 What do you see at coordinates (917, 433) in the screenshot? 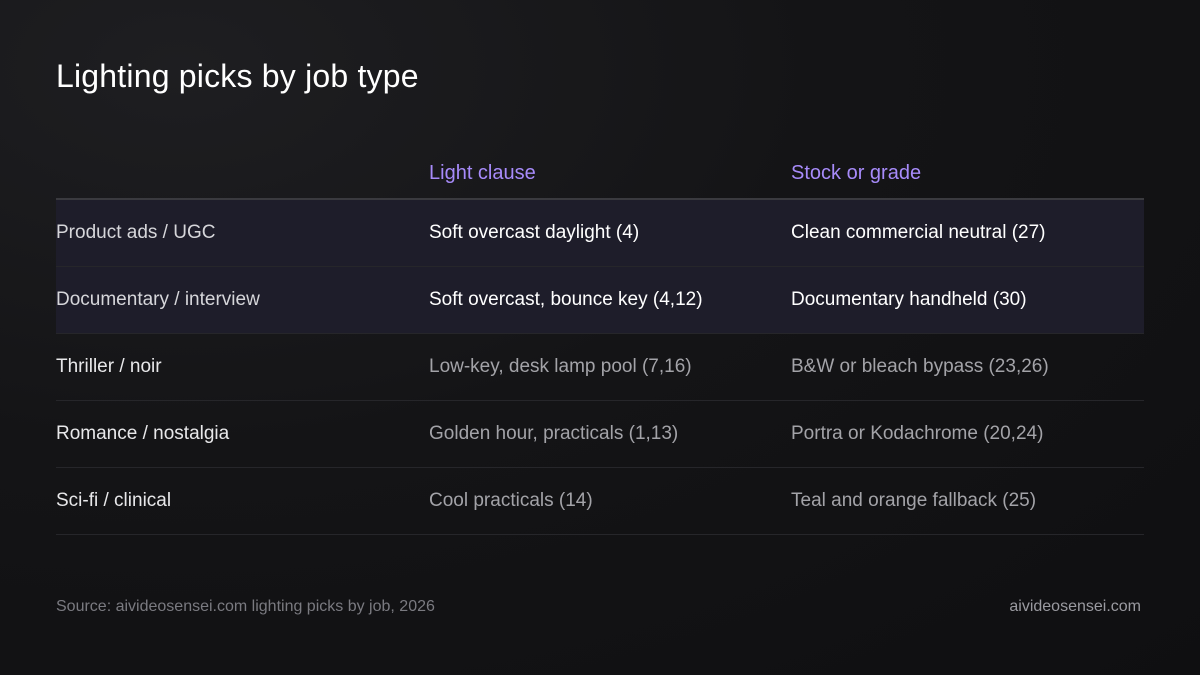
I see `stock-grade-cell: Portra or Kodachrome (20,24)` at bounding box center [917, 433].